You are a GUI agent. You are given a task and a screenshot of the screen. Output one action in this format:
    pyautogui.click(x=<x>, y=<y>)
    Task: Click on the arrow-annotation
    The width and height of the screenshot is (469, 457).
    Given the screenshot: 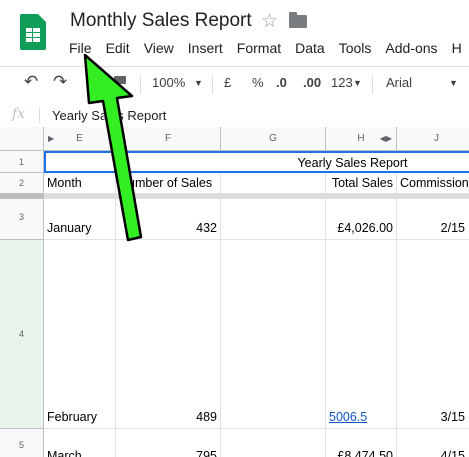 What is the action you would take?
    pyautogui.click(x=113, y=147)
    